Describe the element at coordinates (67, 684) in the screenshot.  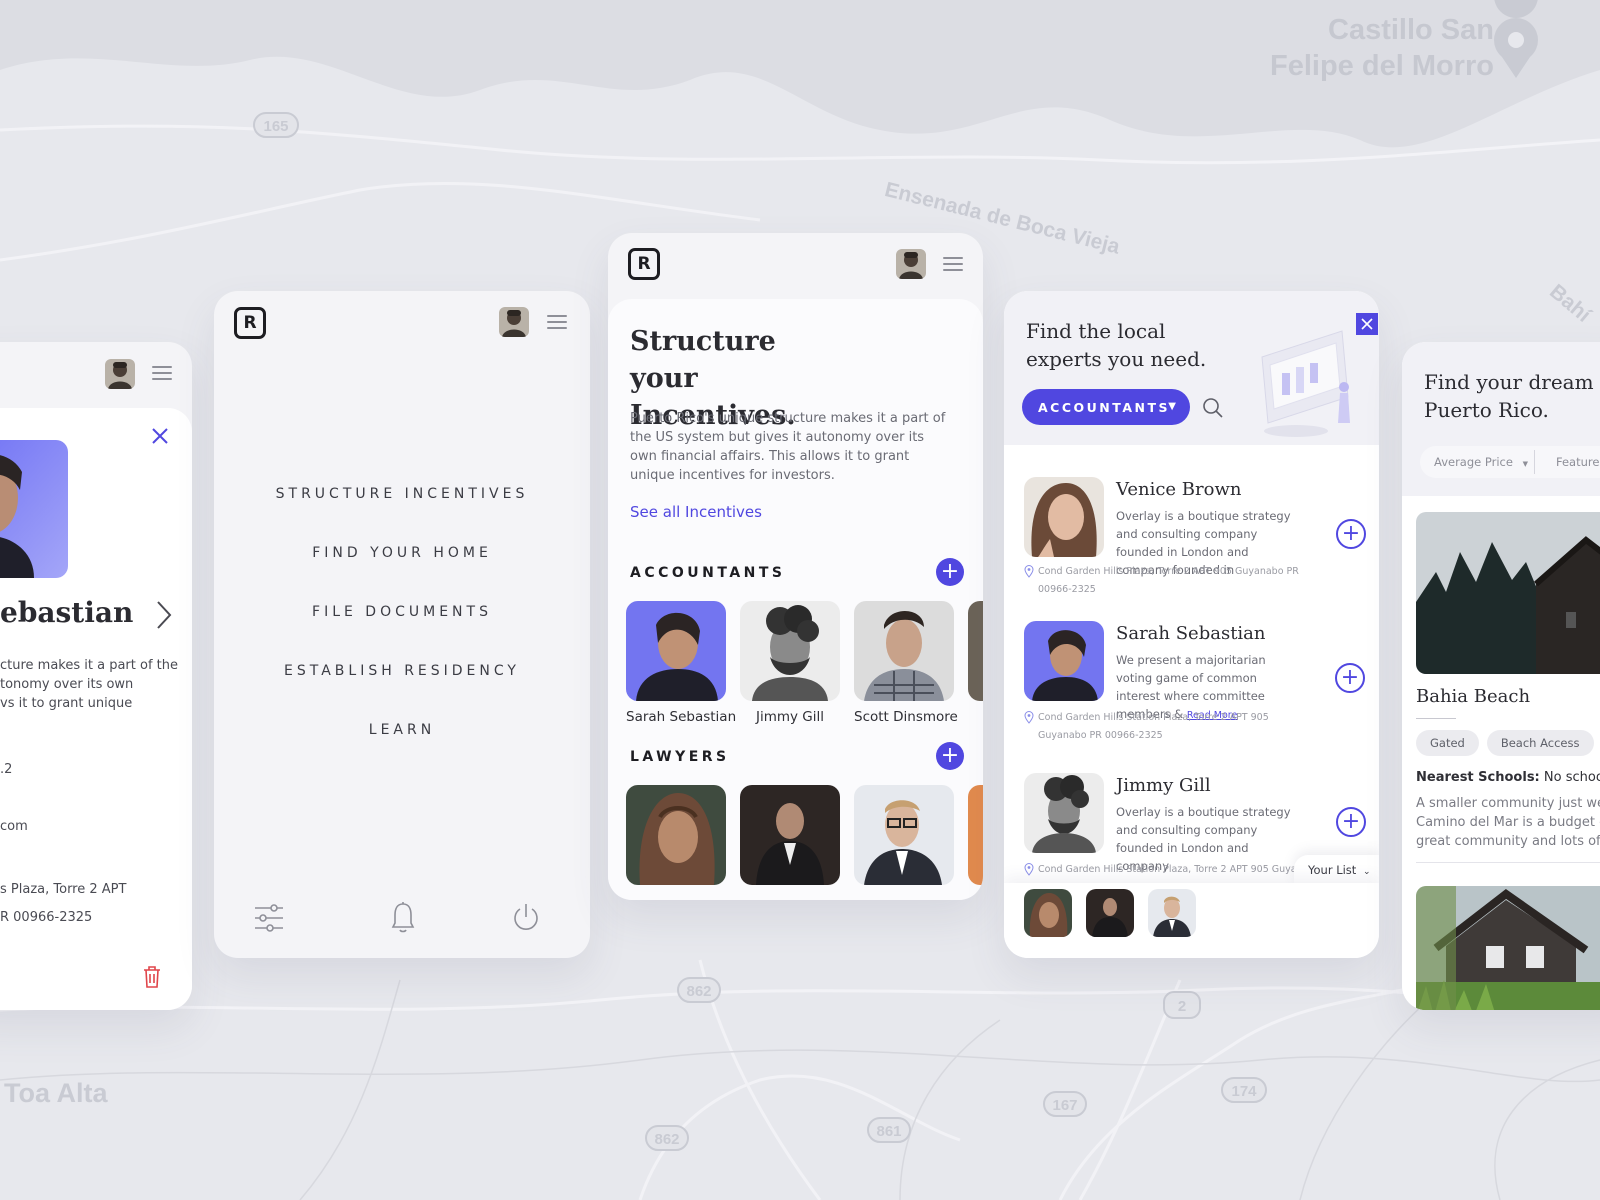
I see `desc-line: tonomy over its own` at that location.